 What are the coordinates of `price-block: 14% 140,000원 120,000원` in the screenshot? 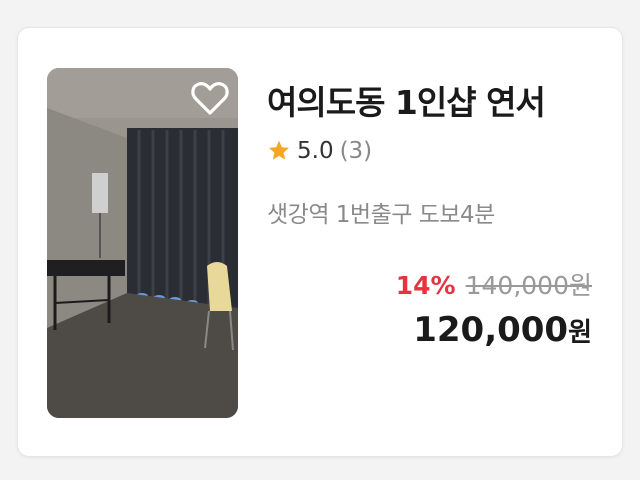 It's located at (494, 308).